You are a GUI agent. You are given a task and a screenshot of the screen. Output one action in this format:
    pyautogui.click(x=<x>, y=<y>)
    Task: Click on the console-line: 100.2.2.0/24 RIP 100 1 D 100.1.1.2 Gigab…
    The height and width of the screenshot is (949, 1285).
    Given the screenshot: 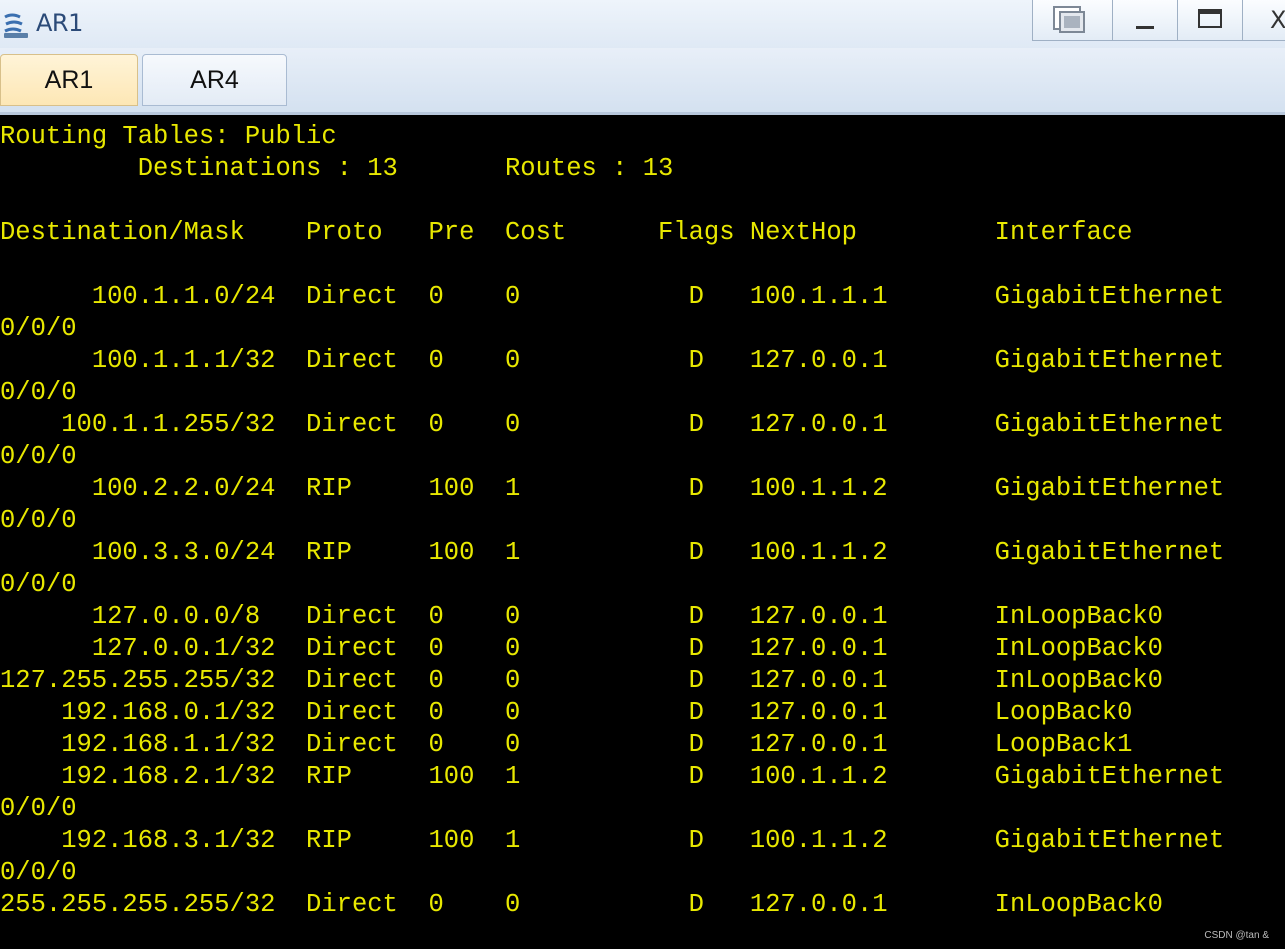 What is the action you would take?
    pyautogui.click(x=612, y=488)
    